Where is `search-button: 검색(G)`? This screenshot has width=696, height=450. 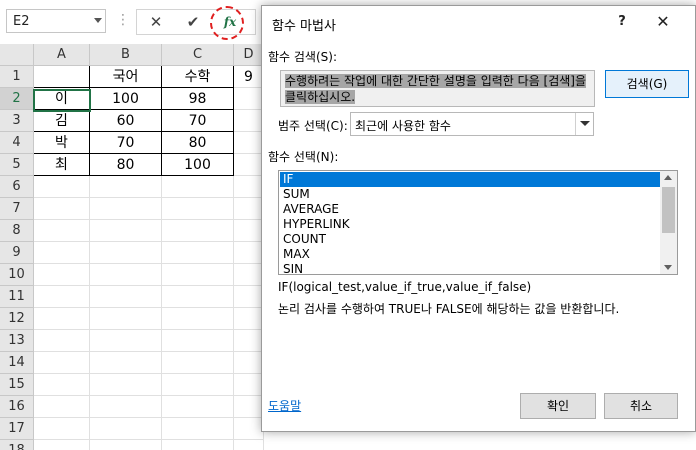
search-button: 검색(G) is located at coordinates (647, 84).